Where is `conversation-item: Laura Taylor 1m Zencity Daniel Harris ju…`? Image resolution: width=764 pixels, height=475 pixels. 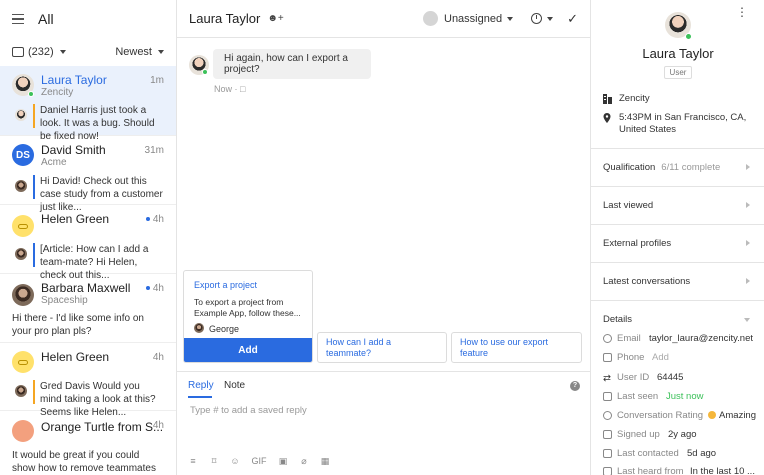
conversation-item: Laura Taylor 1m Zencity Daniel Harris ju… is located at coordinates (88, 104).